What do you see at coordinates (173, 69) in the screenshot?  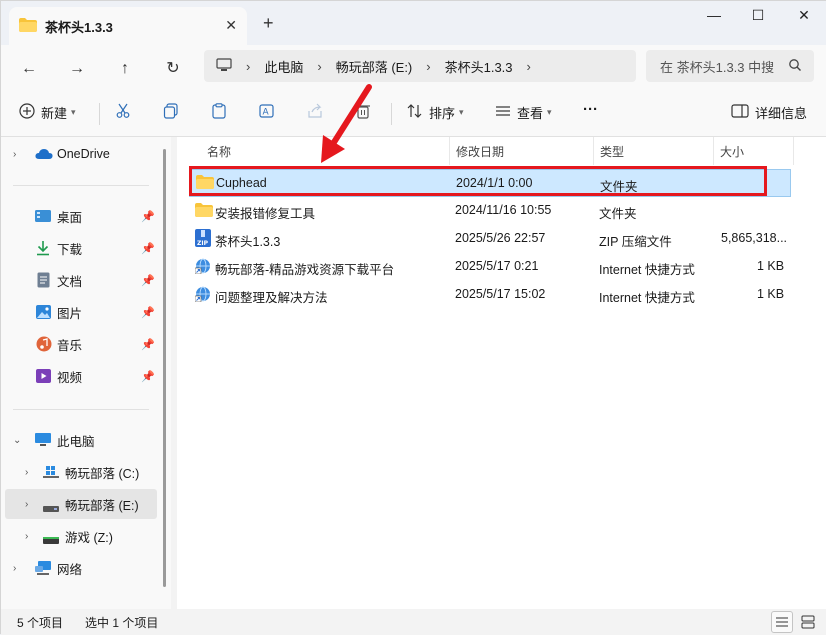 I see `refresh-icon: ↻` at bounding box center [173, 69].